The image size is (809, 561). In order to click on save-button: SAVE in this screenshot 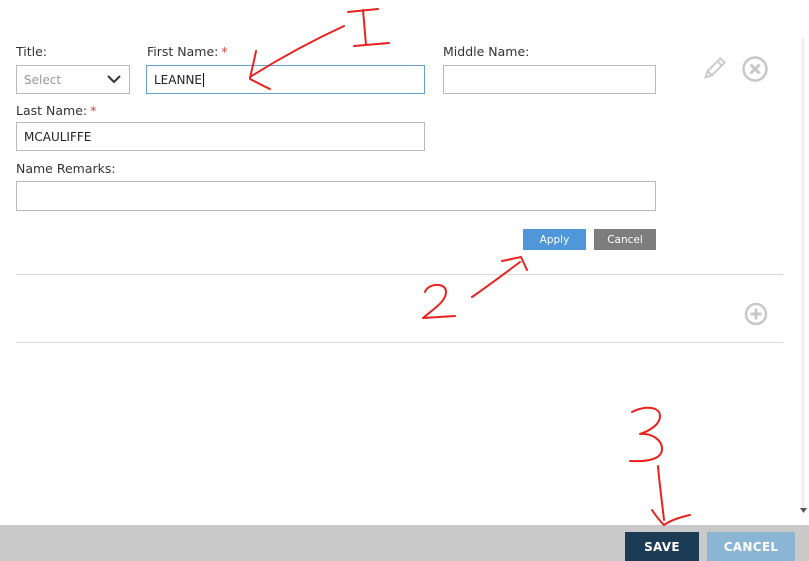, I will do `click(662, 546)`.